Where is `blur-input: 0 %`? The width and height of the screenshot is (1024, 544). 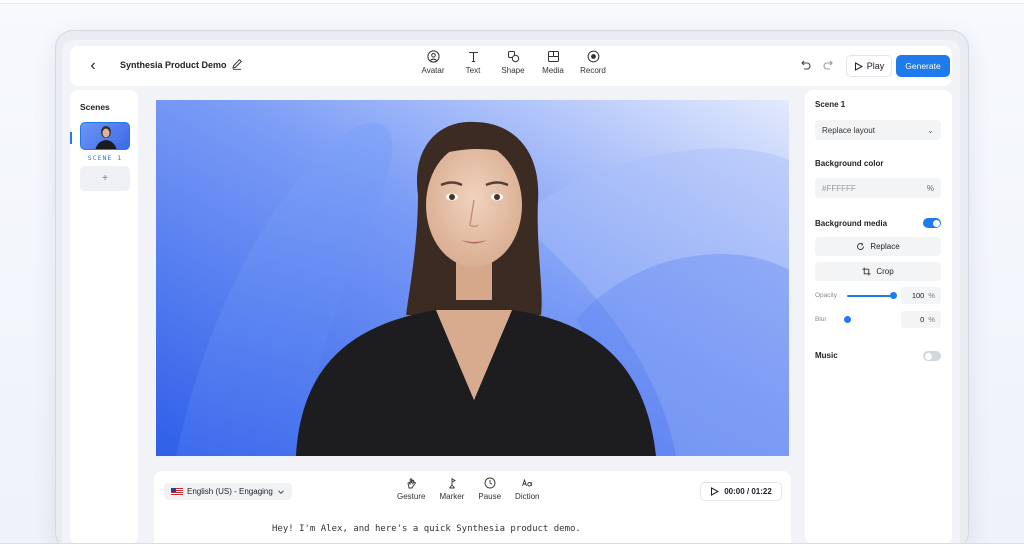
blur-input: 0 % is located at coordinates (921, 319).